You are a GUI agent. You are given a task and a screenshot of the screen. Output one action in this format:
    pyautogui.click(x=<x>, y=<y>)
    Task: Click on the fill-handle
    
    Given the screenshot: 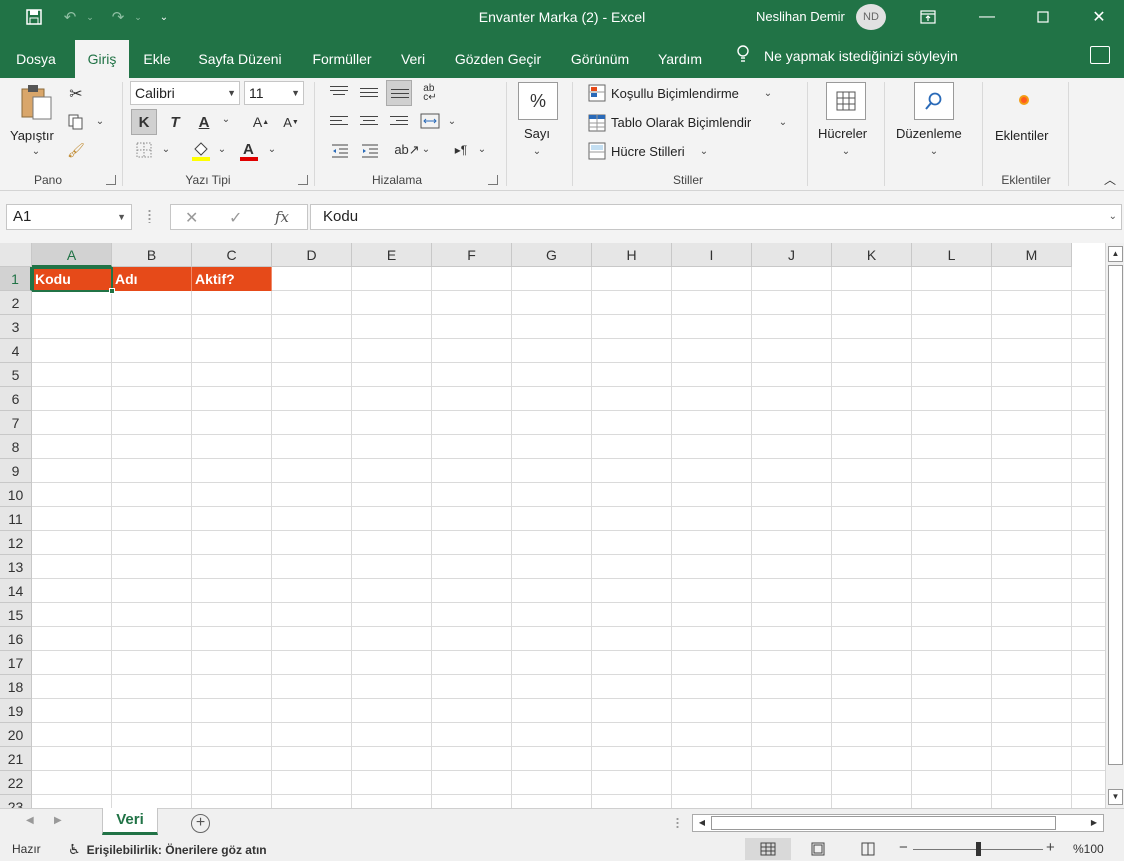 What is the action you would take?
    pyautogui.click(x=112, y=291)
    